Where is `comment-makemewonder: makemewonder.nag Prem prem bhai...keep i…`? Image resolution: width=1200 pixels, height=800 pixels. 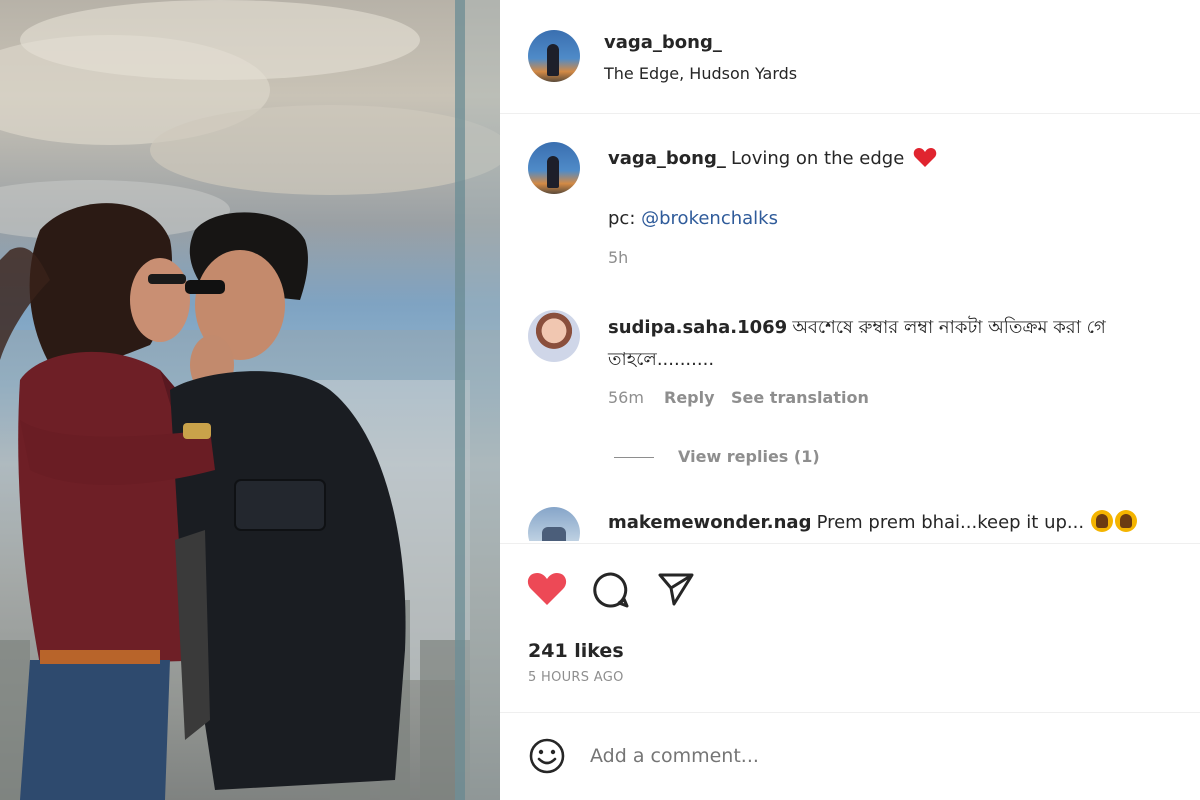
comment-makemewonder: makemewonder.nag Prem prem bhai...keep i… is located at coordinates (864, 523).